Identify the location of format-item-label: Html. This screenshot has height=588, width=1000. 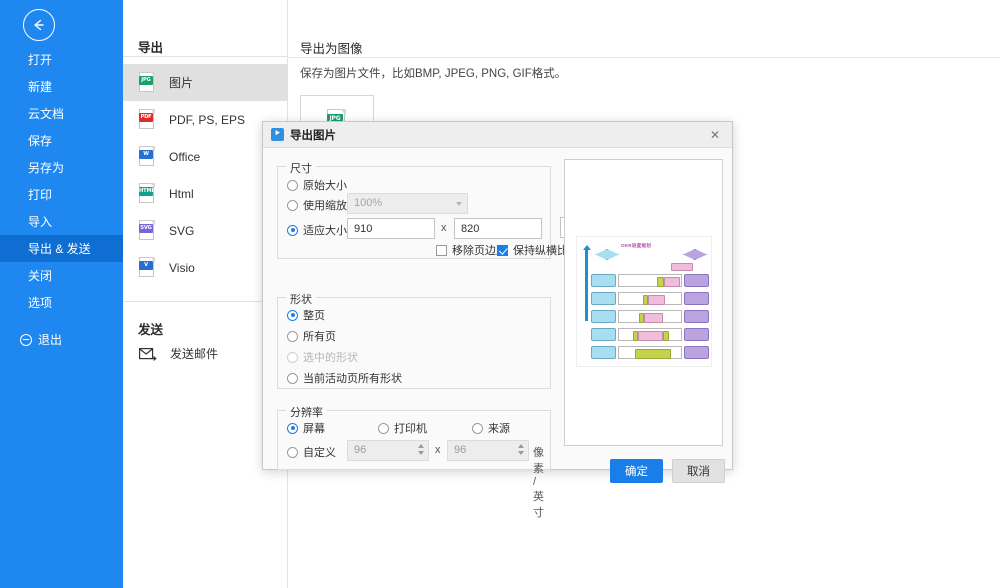
(181, 193).